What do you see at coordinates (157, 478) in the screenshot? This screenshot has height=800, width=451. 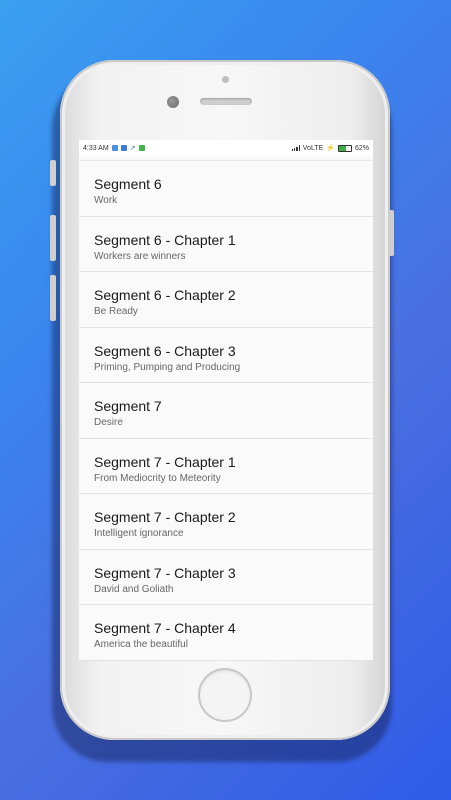 I see `list-item-subtitle: From Mediocrity to Meteority` at bounding box center [157, 478].